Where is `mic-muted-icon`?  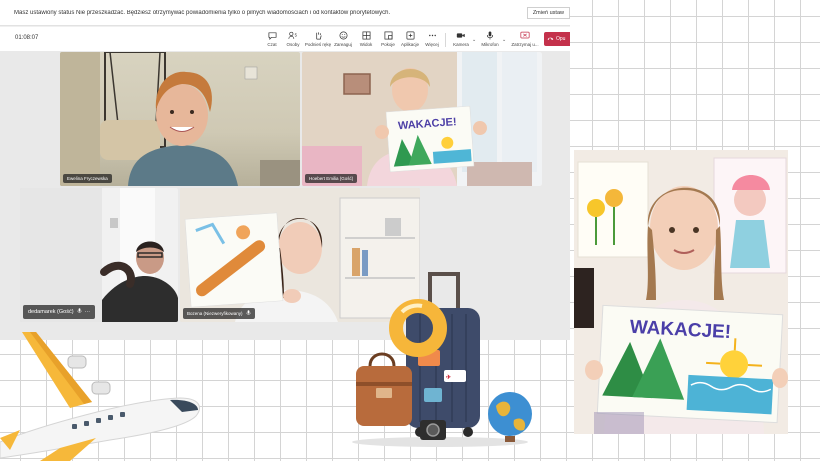
mic-muted-icon is located at coordinates (79, 312).